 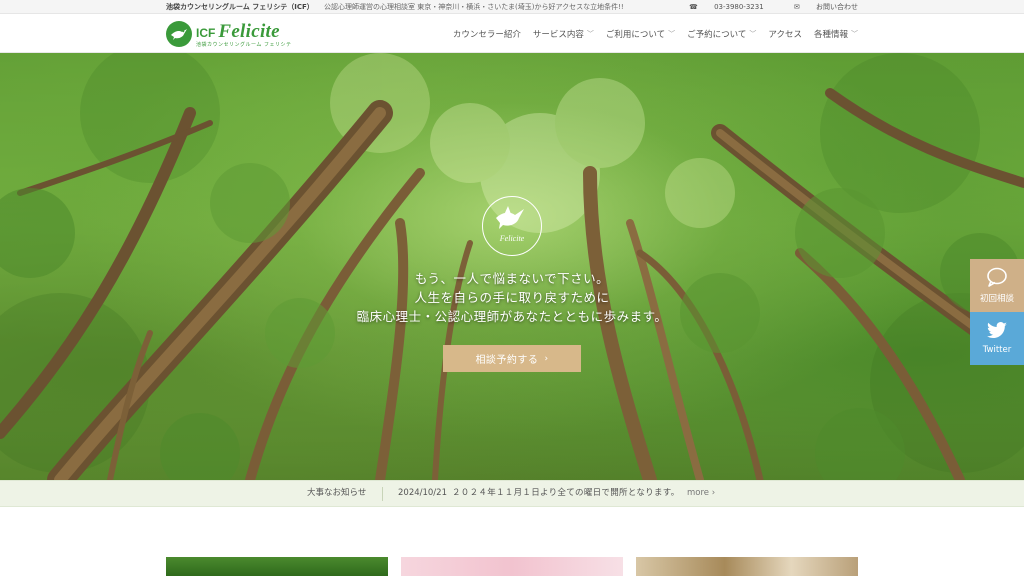 What do you see at coordinates (996, 299) in the screenshot?
I see `first-consultation-label: 初回相談` at bounding box center [996, 299].